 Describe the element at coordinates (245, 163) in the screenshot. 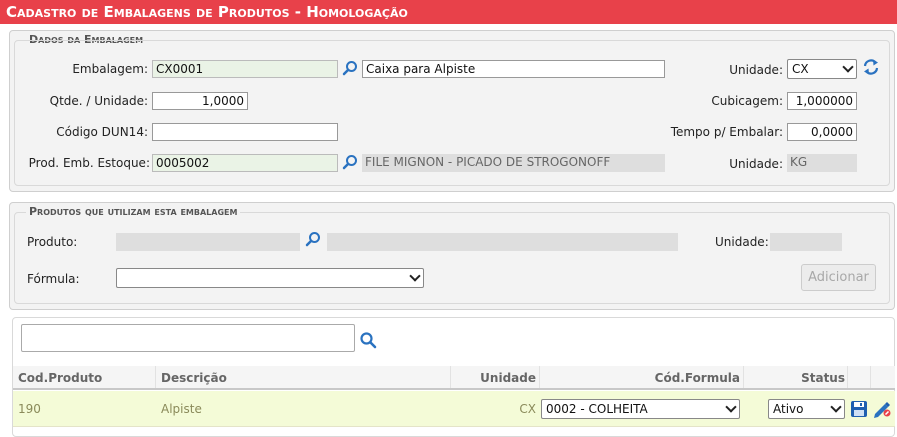

I see `prod-code-input` at that location.